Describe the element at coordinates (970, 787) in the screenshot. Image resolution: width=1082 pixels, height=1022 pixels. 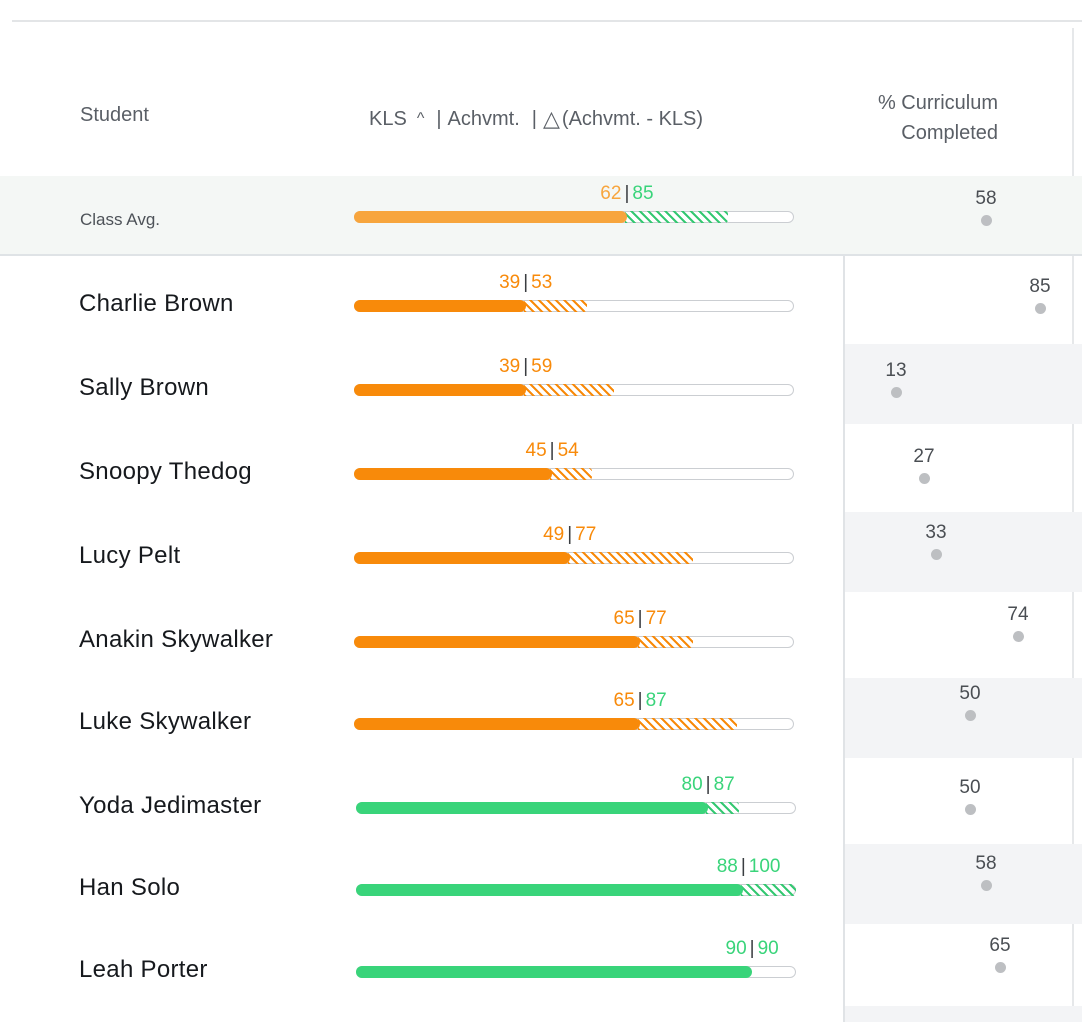
I see `student-7-curriculum-value: 50` at that location.